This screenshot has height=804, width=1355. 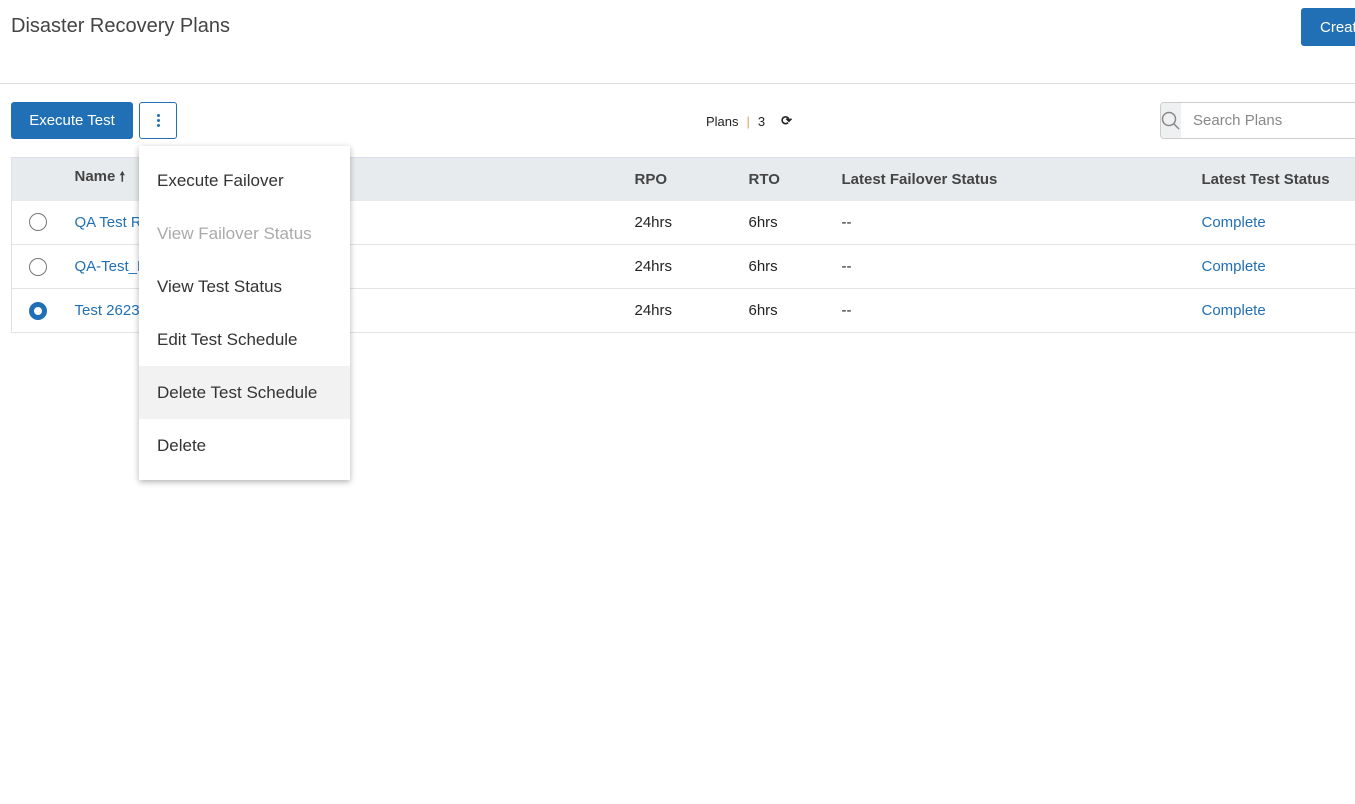 I want to click on menu-item-delete: Delete, so click(x=244, y=445).